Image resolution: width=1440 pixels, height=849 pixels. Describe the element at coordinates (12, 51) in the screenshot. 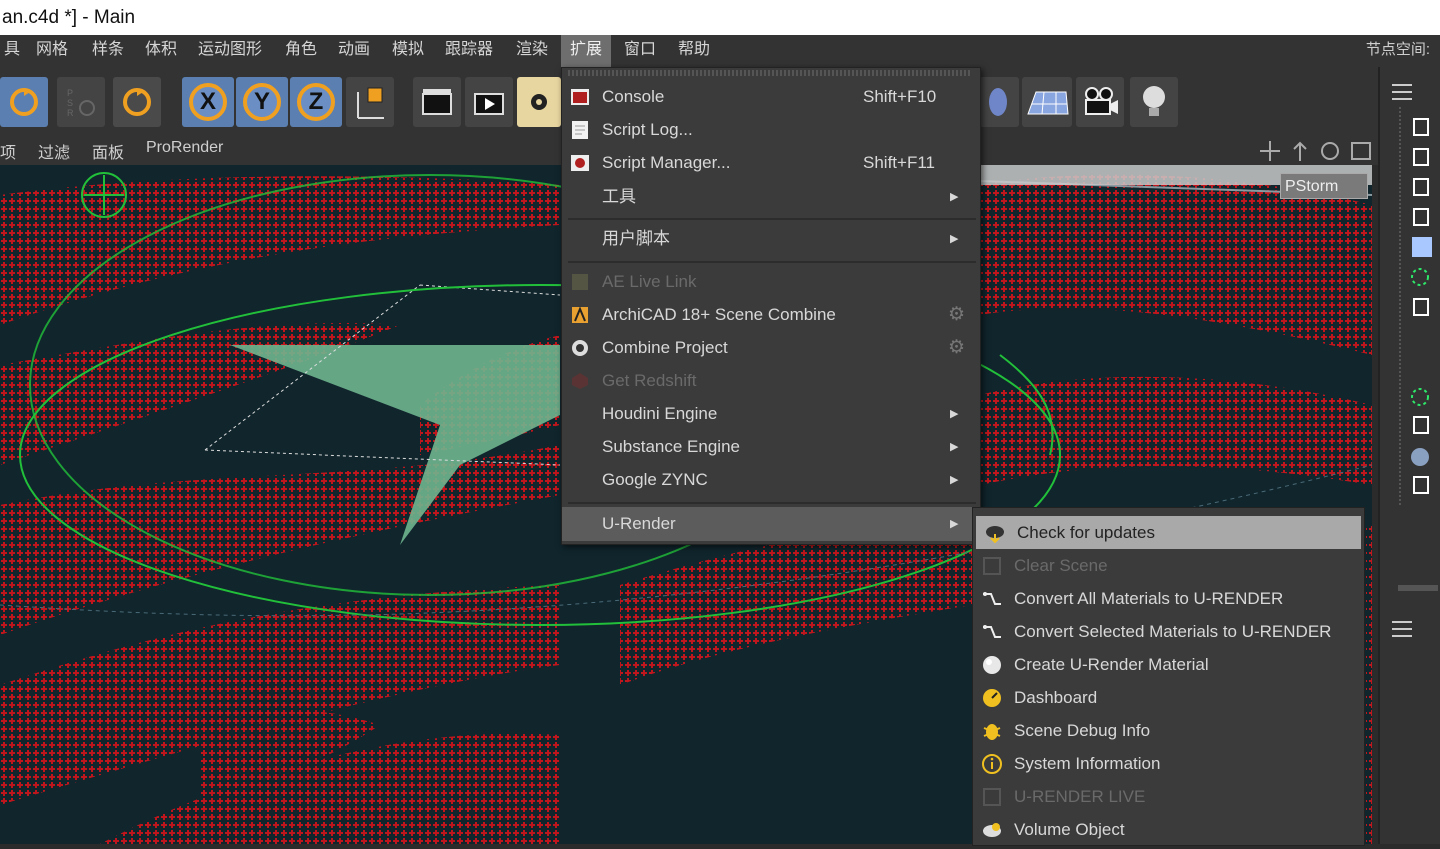

I see `menu-tools: 具` at that location.